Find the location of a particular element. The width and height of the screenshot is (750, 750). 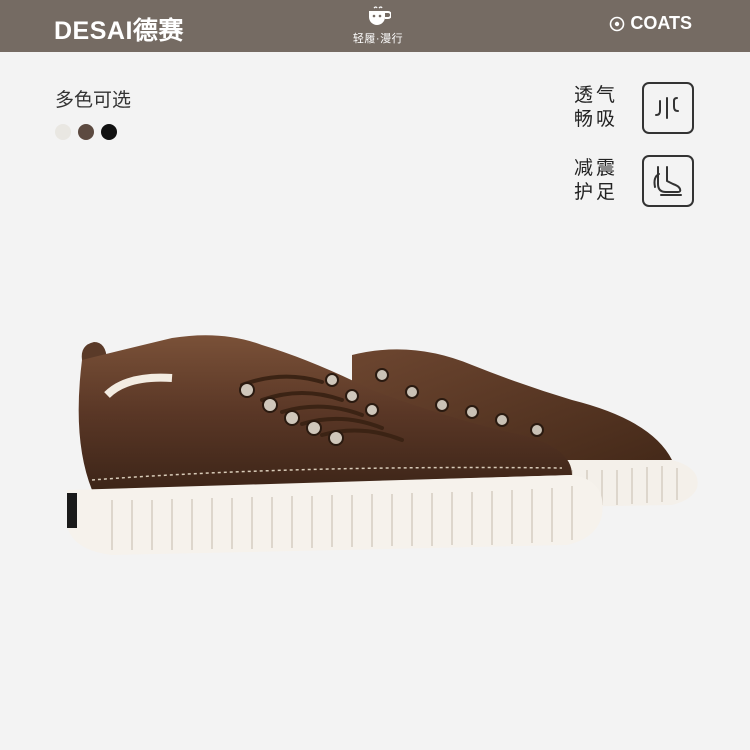

breathable-airflow-icon is located at coordinates (668, 108).